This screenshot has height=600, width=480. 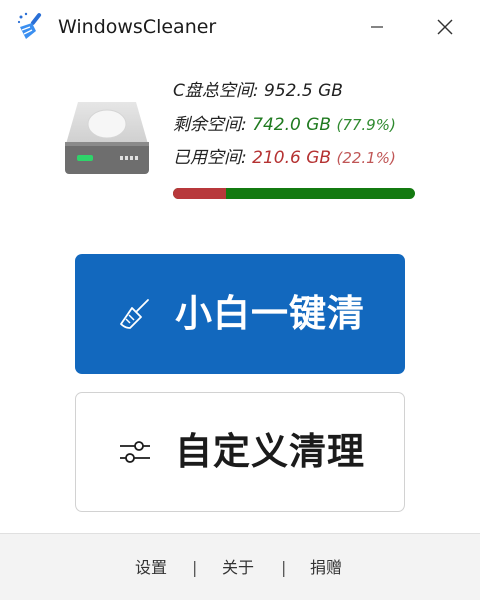 I want to click on close-button, so click(x=445, y=27).